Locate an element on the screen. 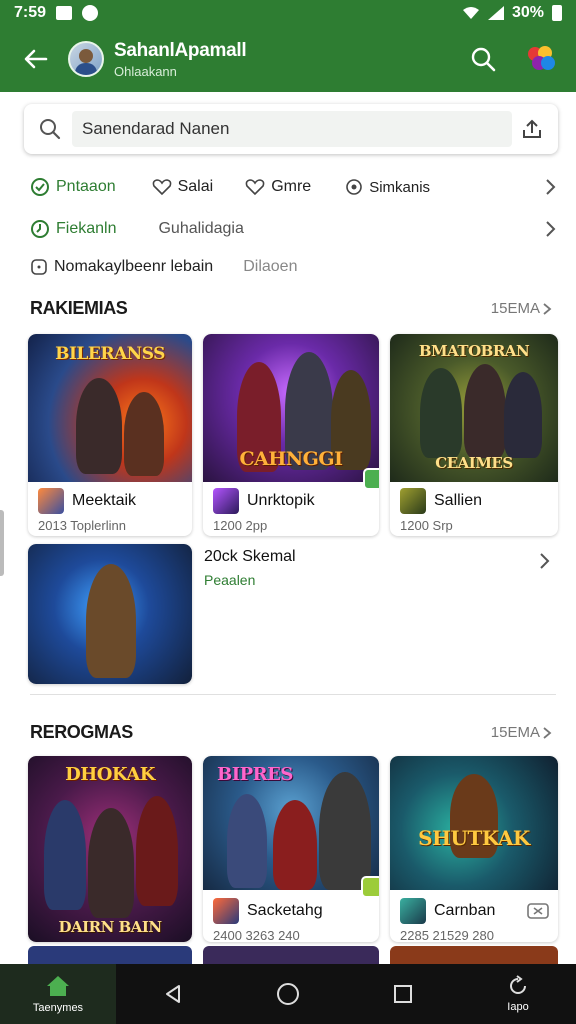 The height and width of the screenshot is (1024, 576). game-subtitle: 1200 2pp is located at coordinates (240, 525).